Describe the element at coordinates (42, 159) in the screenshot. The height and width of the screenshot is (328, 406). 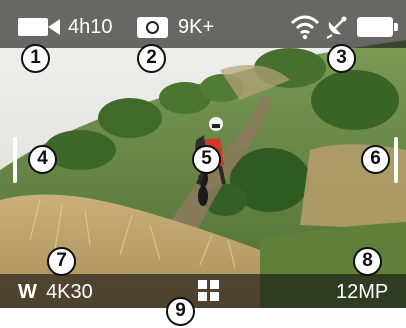
I see `callout-4: 4` at that location.